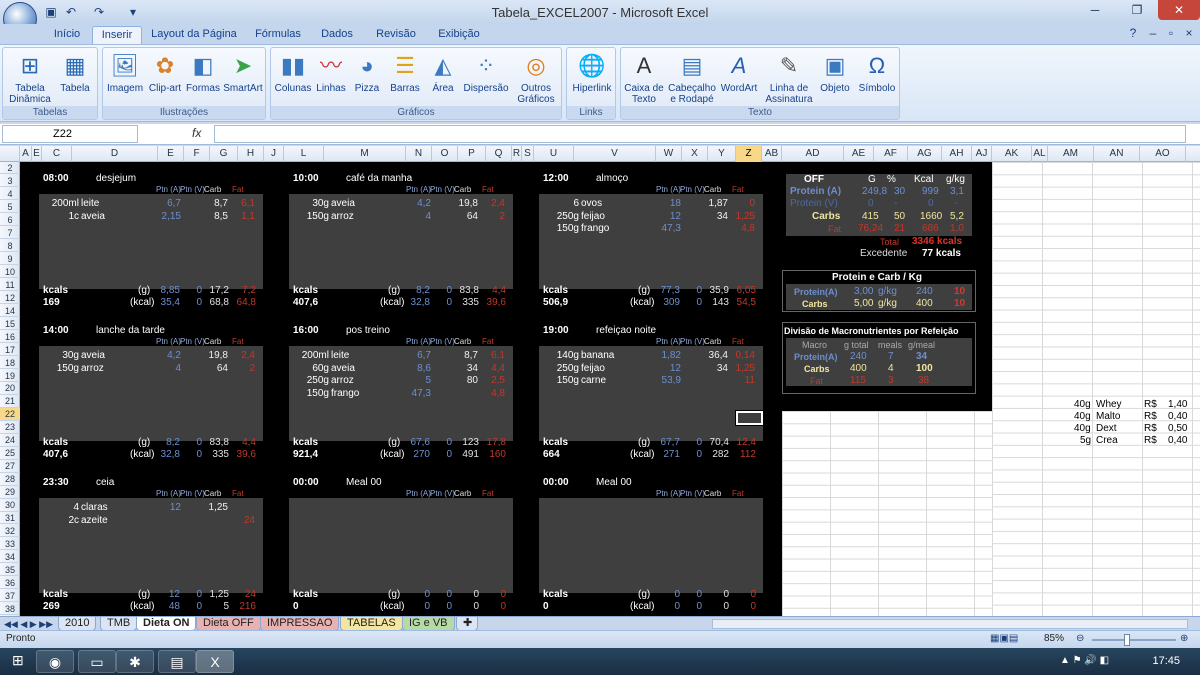 Image resolution: width=1200 pixels, height=675 pixels. What do you see at coordinates (331, 73) in the screenshot?
I see `linhas-button: 〰 Linhas` at bounding box center [331, 73].